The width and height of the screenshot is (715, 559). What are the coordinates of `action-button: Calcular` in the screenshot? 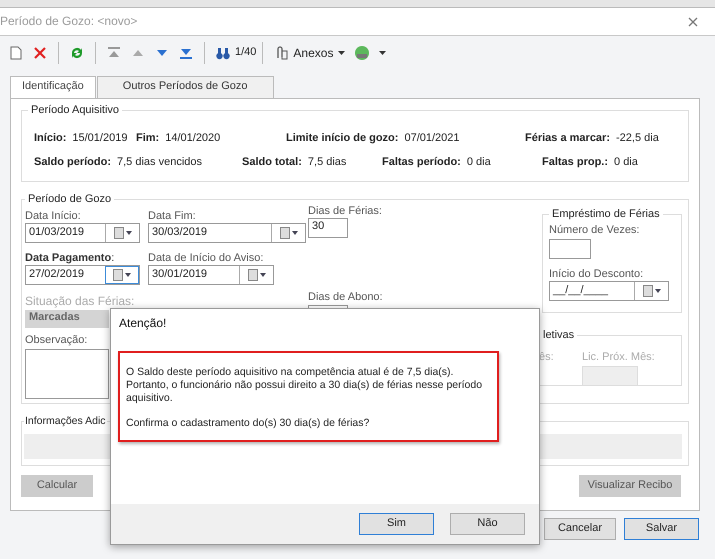 It's located at (57, 486).